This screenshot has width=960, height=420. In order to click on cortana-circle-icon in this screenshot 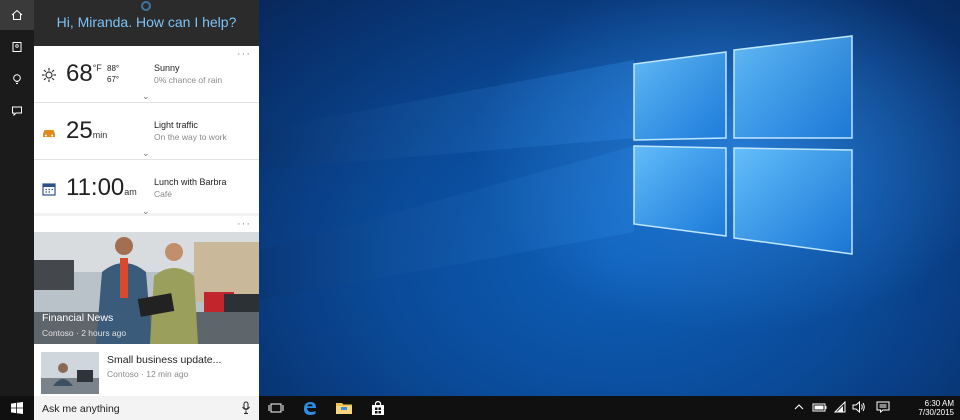, I will do `click(146, 6)`.